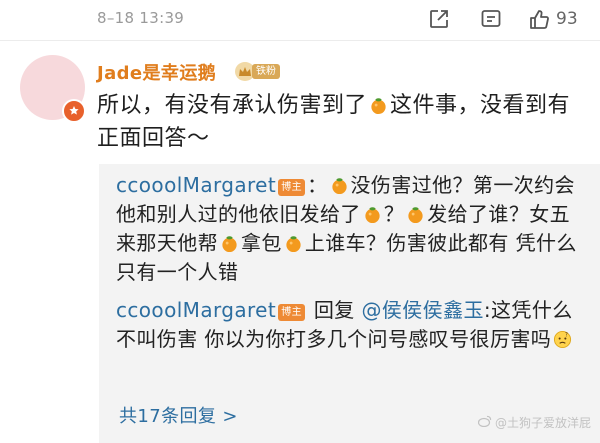 This screenshot has width=600, height=443. I want to click on post-action-bar: 8–18 13:39 93, so click(300, 19).